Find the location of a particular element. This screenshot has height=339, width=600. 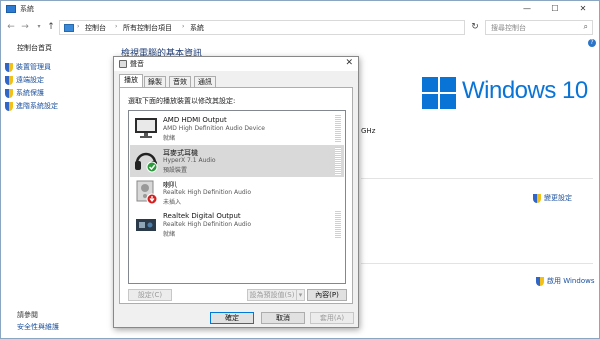

device-name: AMD HDMI Output is located at coordinates (195, 120).